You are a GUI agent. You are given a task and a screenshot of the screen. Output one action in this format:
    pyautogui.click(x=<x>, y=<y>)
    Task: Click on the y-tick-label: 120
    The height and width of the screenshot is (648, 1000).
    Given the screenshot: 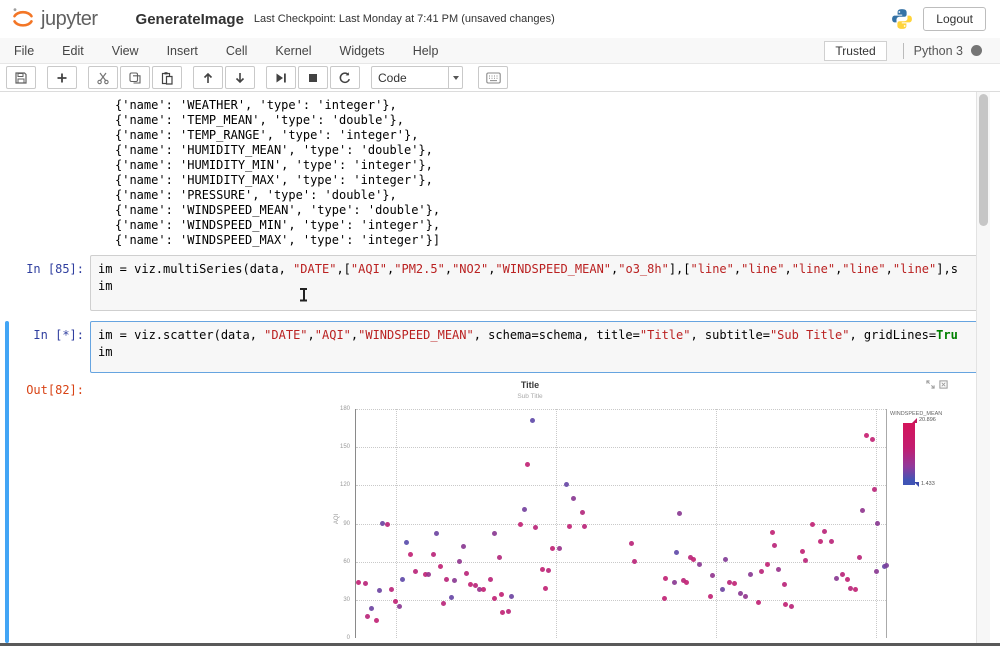 What is the action you would take?
    pyautogui.click(x=344, y=485)
    